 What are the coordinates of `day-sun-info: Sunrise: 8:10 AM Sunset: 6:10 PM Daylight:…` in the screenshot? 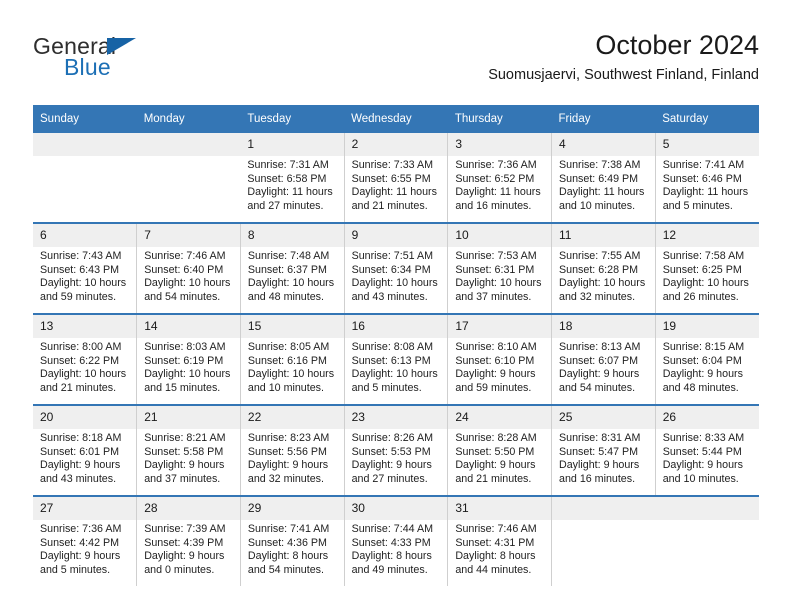 It's located at (499, 366).